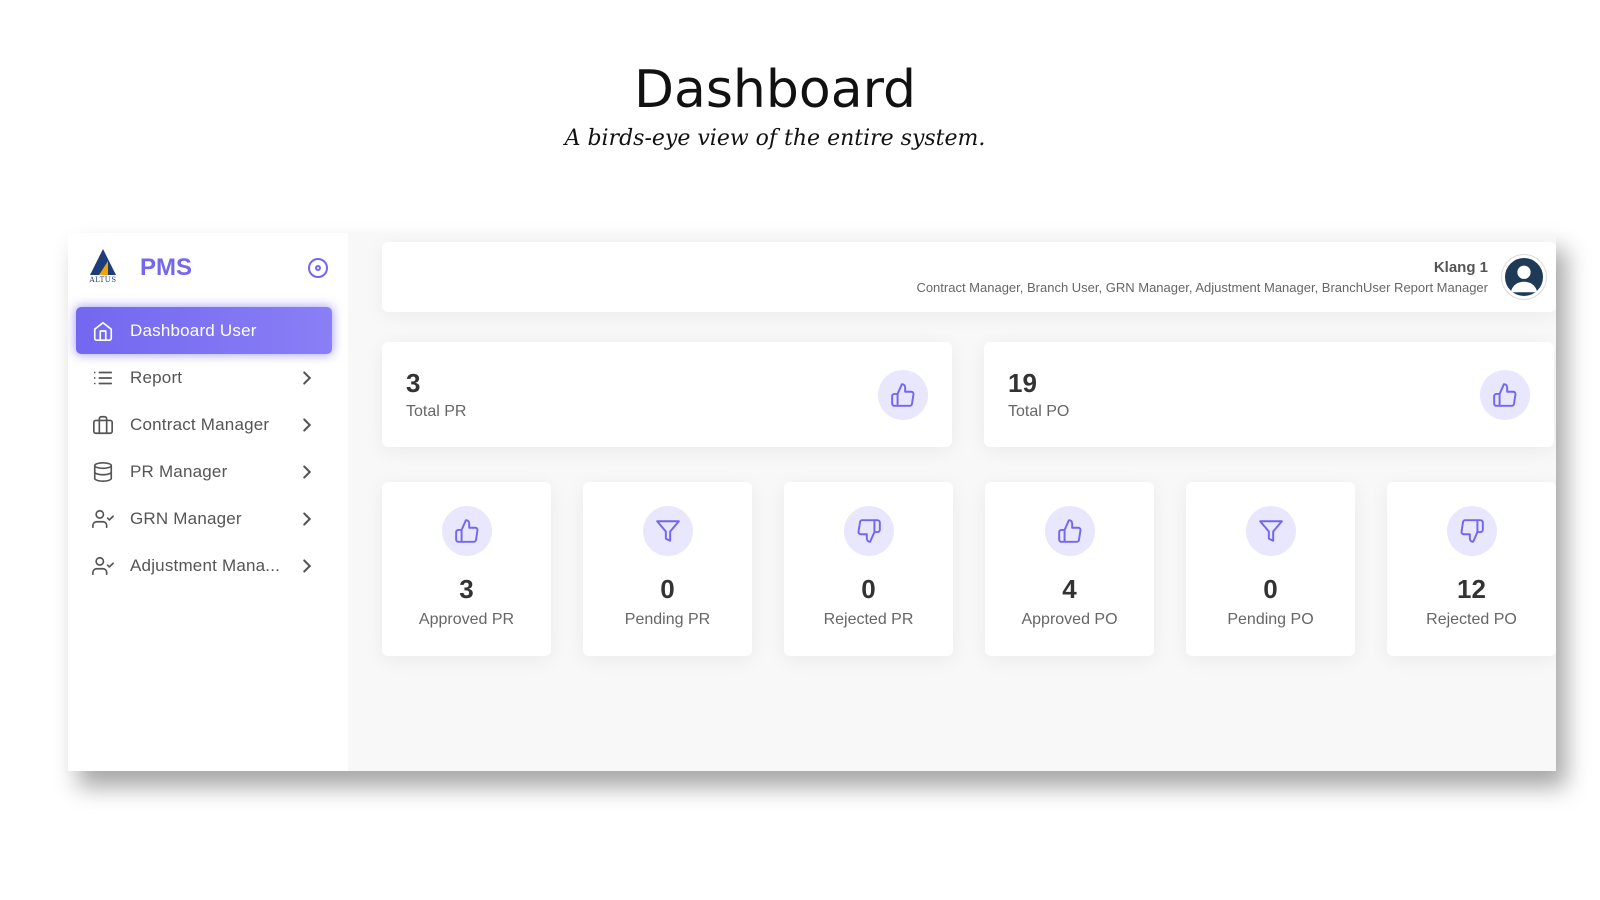 The image size is (1600, 900). What do you see at coordinates (466, 589) in the screenshot?
I see `stat-value: 3` at bounding box center [466, 589].